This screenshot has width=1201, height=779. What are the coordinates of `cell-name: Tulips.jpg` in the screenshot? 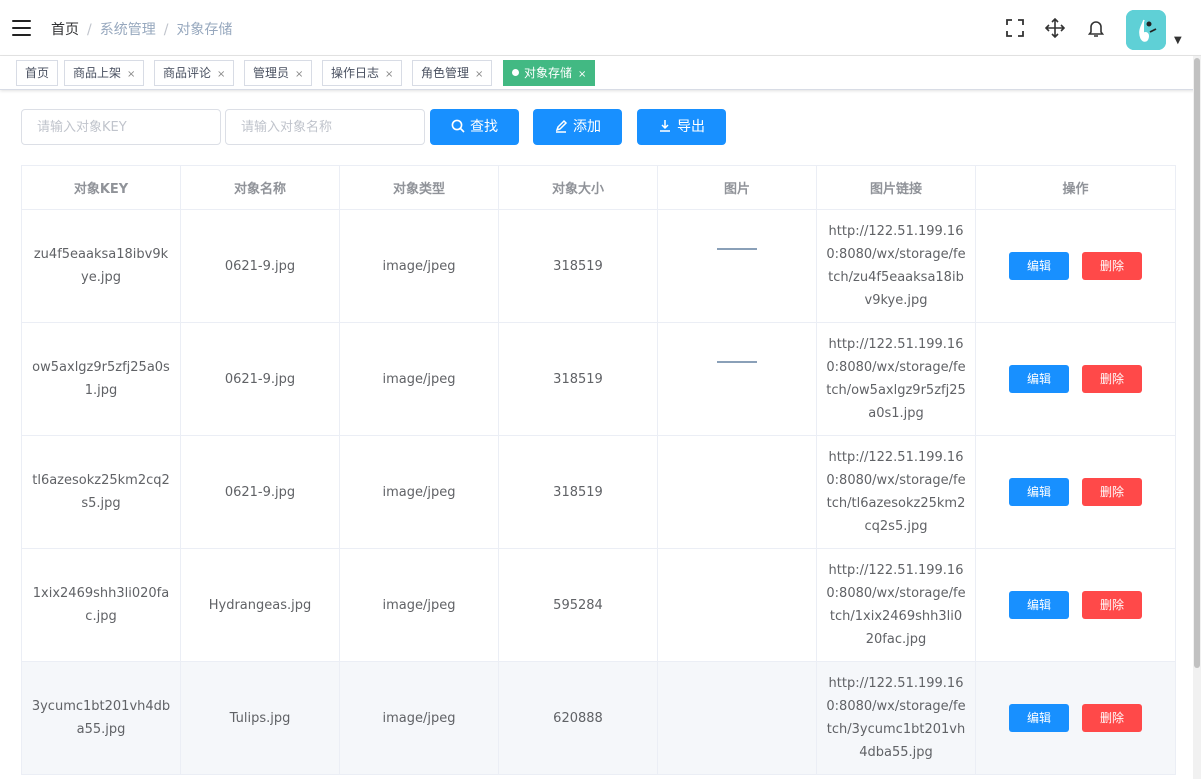 It's located at (260, 718).